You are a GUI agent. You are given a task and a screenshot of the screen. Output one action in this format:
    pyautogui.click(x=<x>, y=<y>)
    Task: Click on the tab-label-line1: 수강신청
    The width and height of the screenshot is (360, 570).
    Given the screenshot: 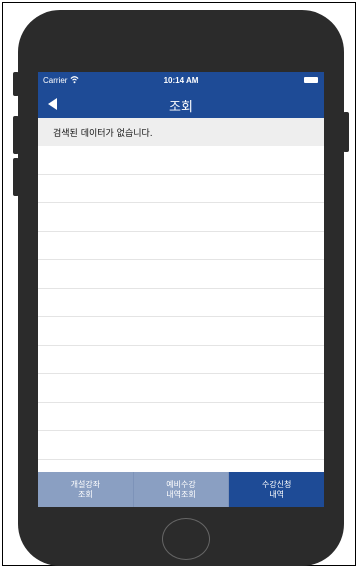 What is the action you would take?
    pyautogui.click(x=276, y=484)
    